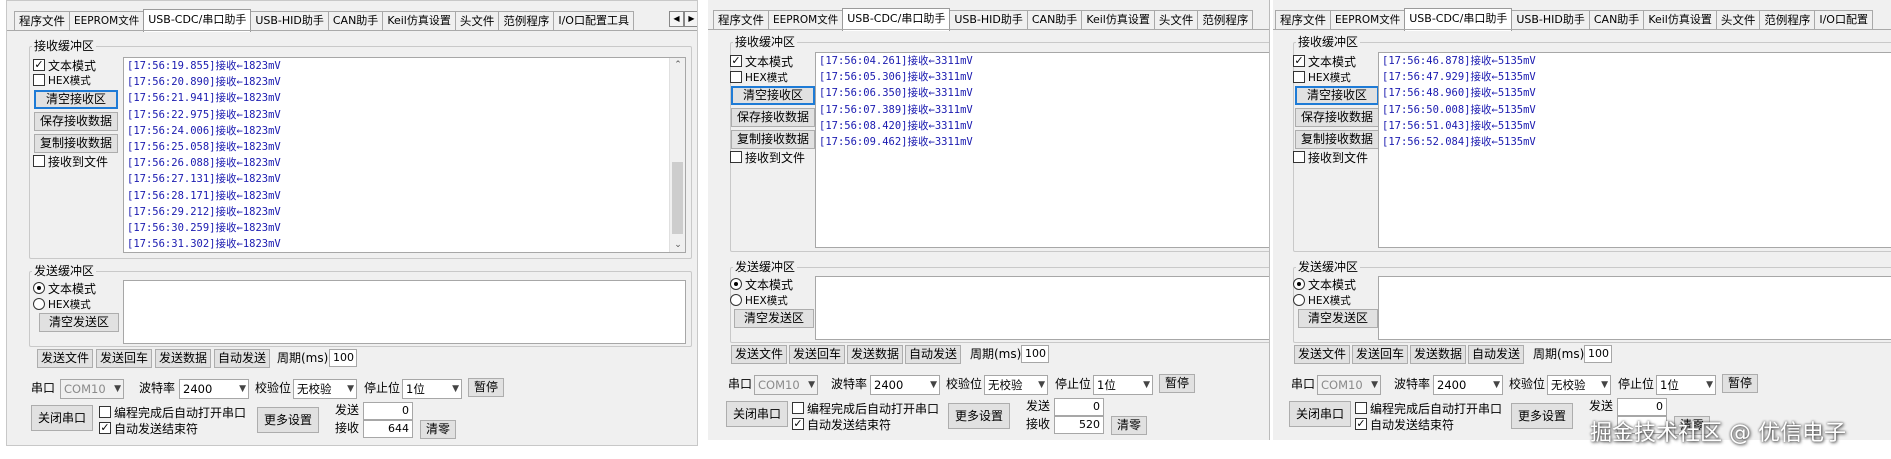 The width and height of the screenshot is (1891, 459). I want to click on tab-io-config: I/O口配置, so click(1843, 20).